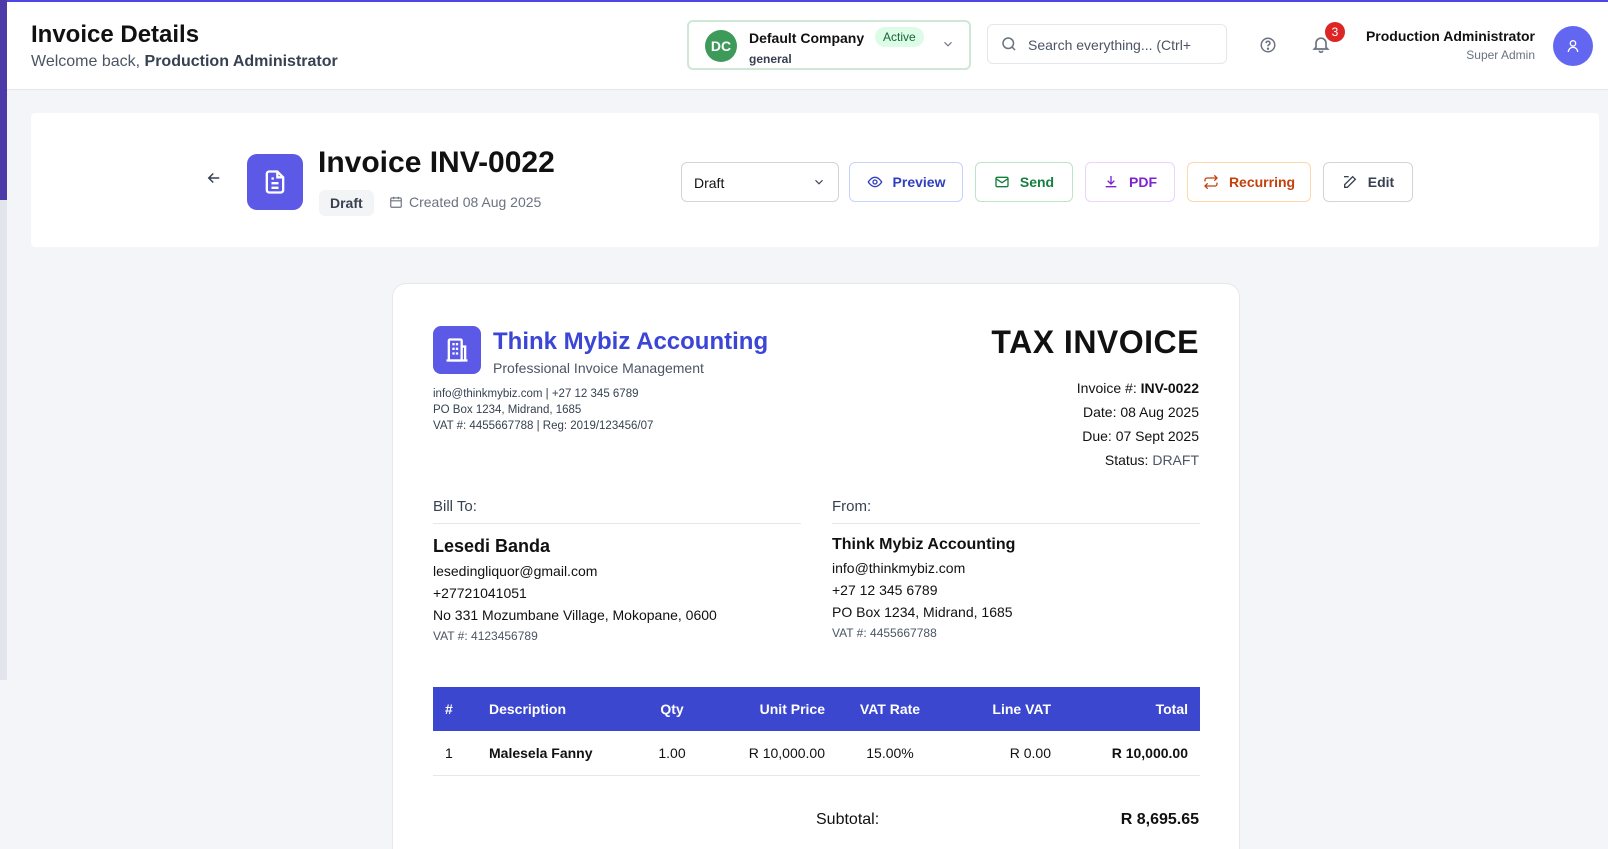 The width and height of the screenshot is (1608, 849). Describe the element at coordinates (1500, 55) in the screenshot. I see `user-role: Super Admin` at that location.